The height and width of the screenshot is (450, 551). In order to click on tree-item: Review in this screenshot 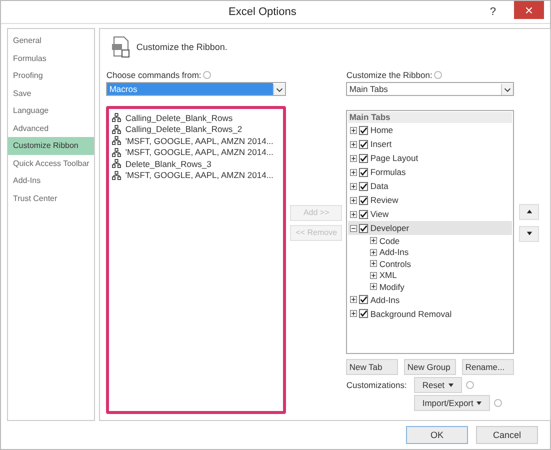, I will do `click(430, 200)`.